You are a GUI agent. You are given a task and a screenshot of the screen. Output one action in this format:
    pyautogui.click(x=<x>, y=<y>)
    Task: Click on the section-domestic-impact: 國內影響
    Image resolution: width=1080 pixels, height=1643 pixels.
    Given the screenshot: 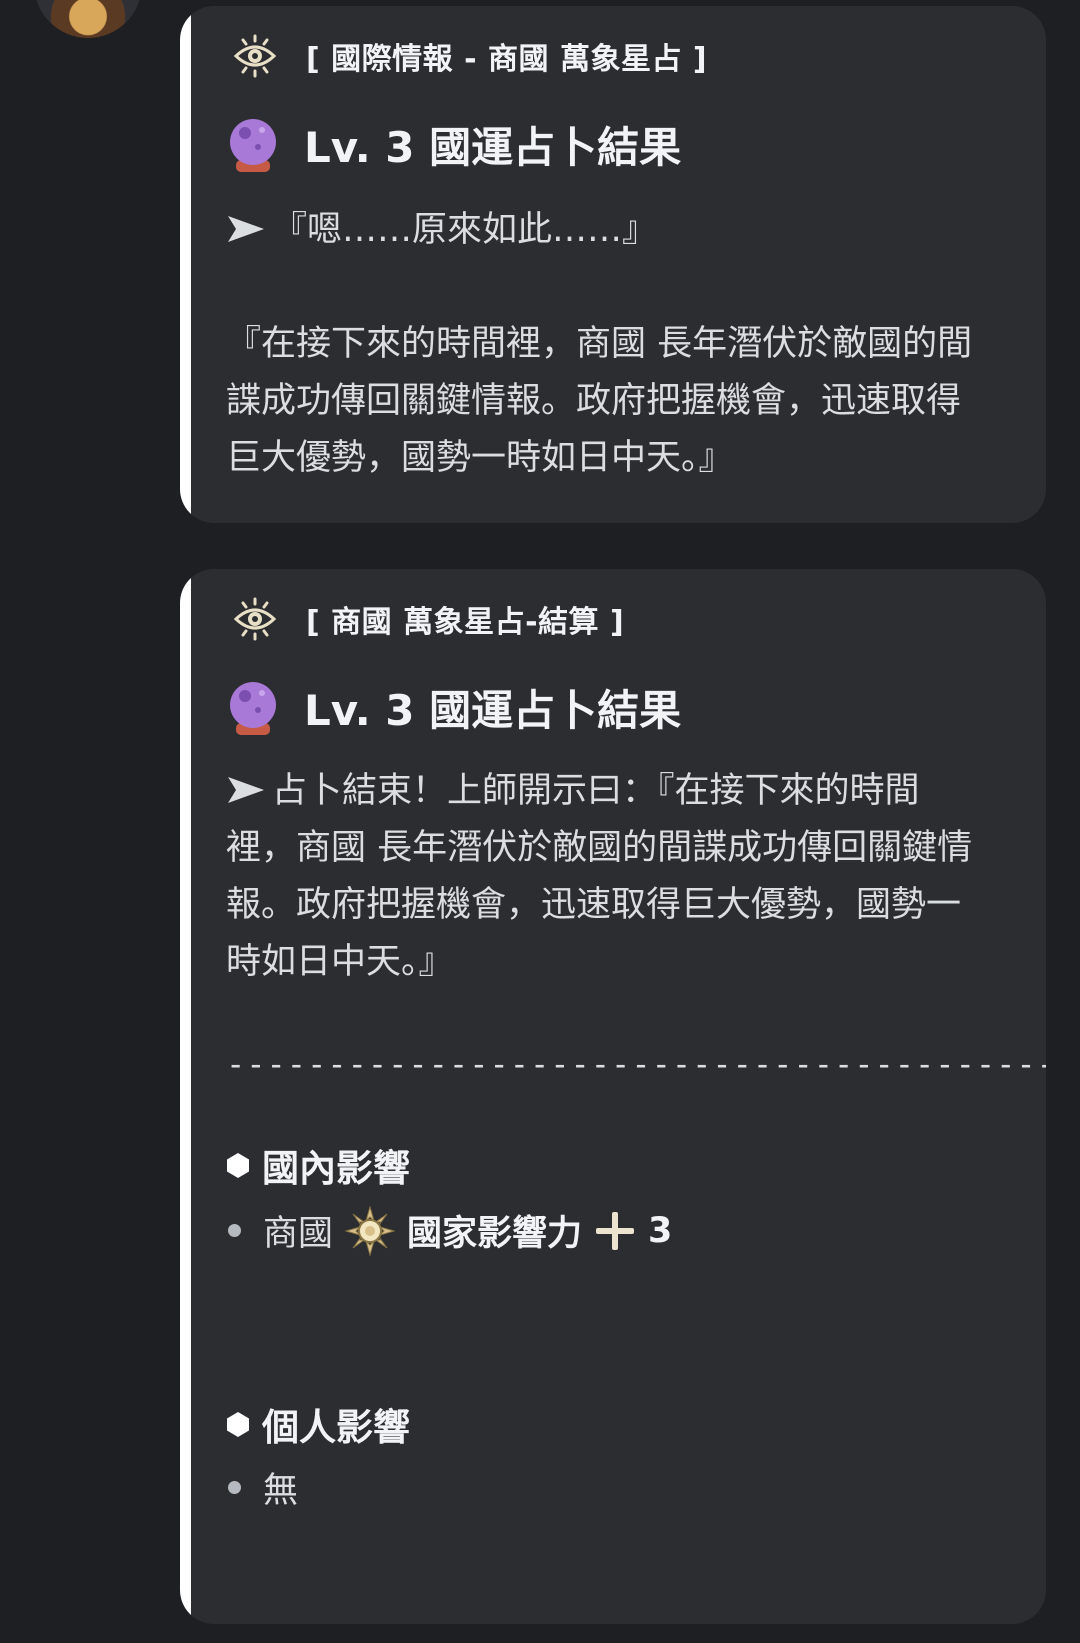 What is the action you would take?
    pyautogui.click(x=318, y=1165)
    